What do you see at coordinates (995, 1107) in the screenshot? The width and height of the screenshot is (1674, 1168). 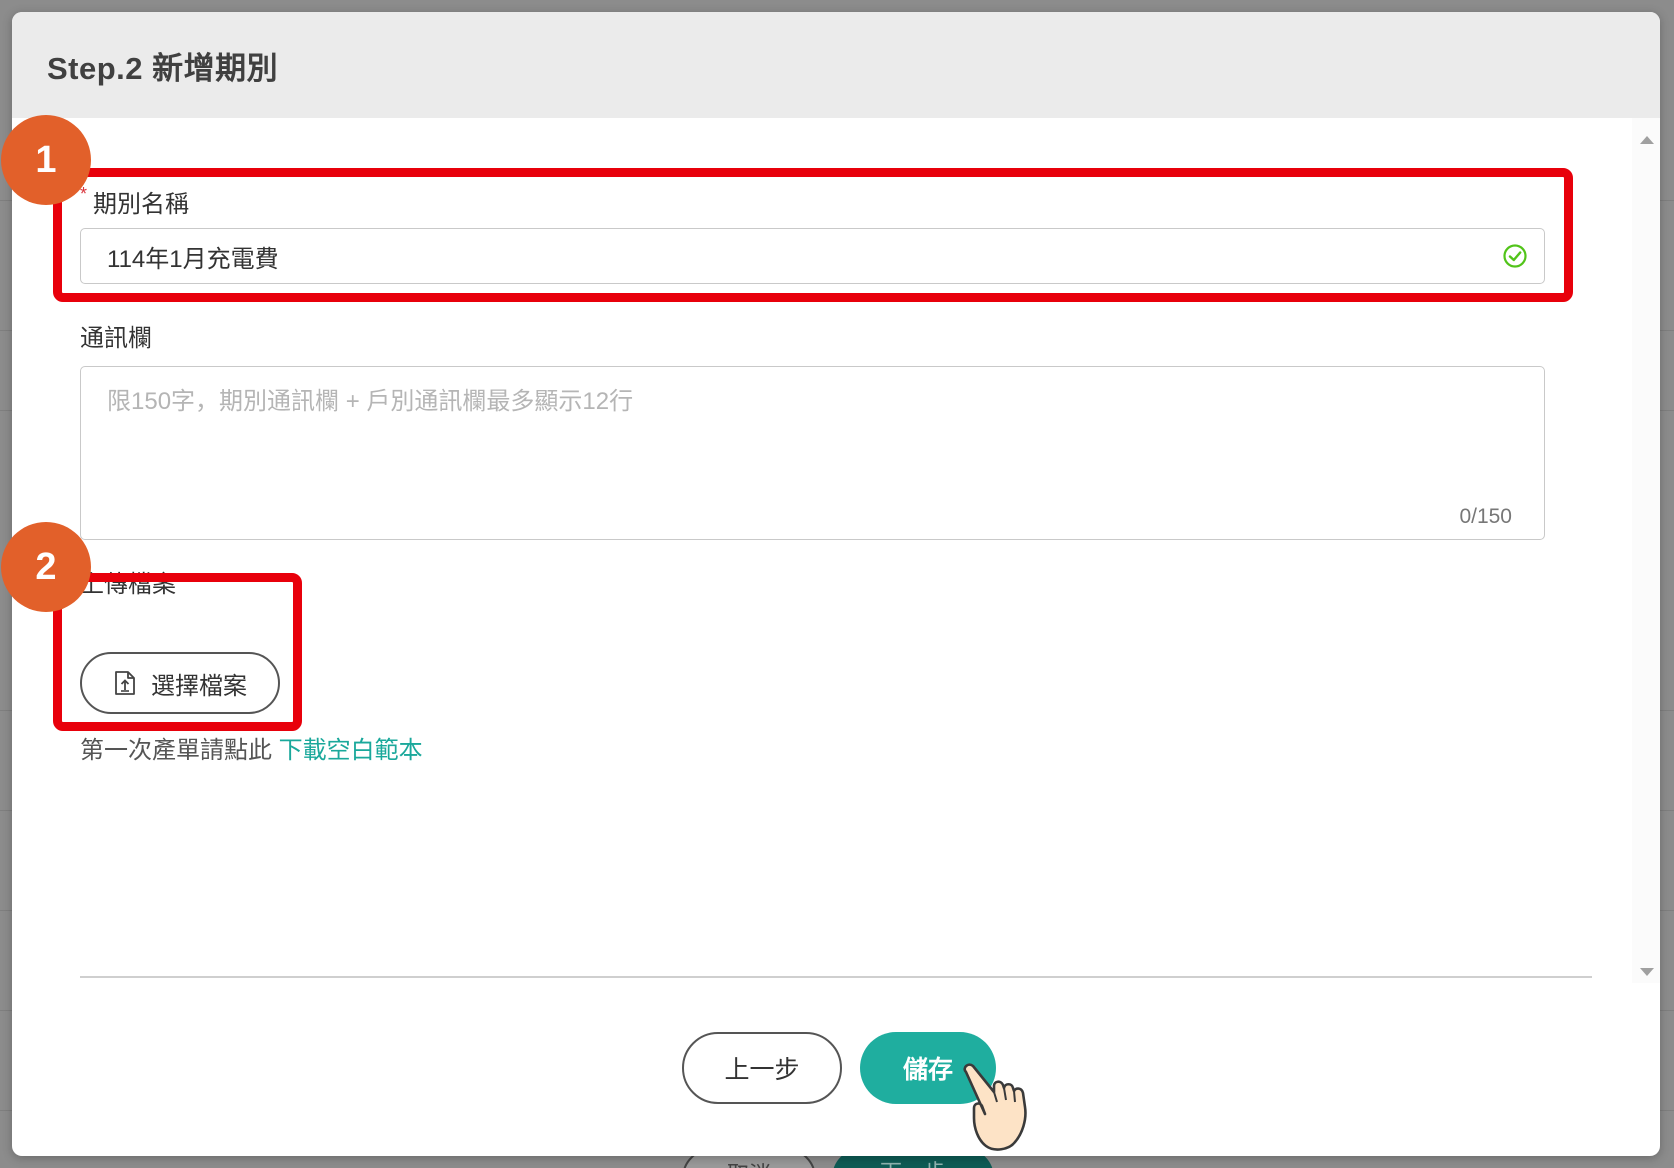 I see `pointing-hand-cursor-icon` at bounding box center [995, 1107].